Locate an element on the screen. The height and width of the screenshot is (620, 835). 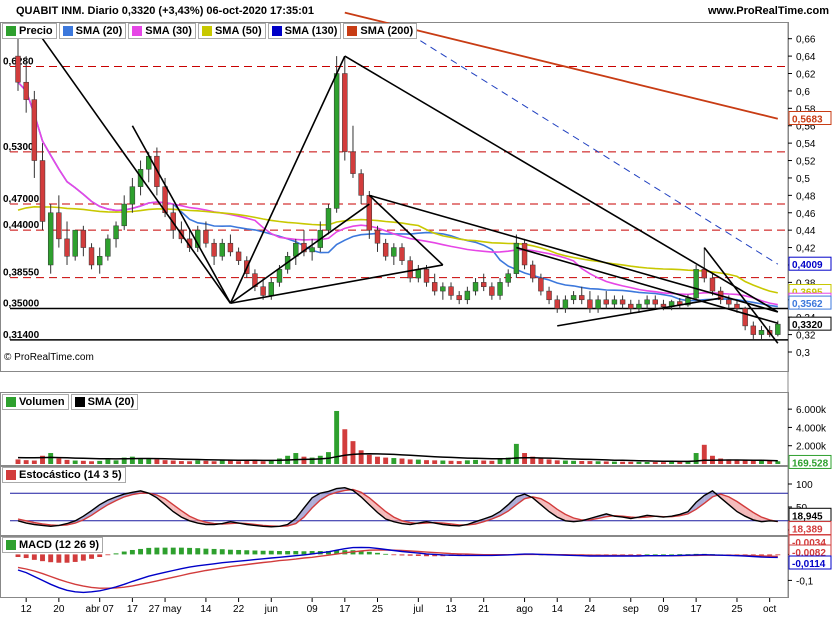
sma200-swatch is located at coordinates (352, 31).